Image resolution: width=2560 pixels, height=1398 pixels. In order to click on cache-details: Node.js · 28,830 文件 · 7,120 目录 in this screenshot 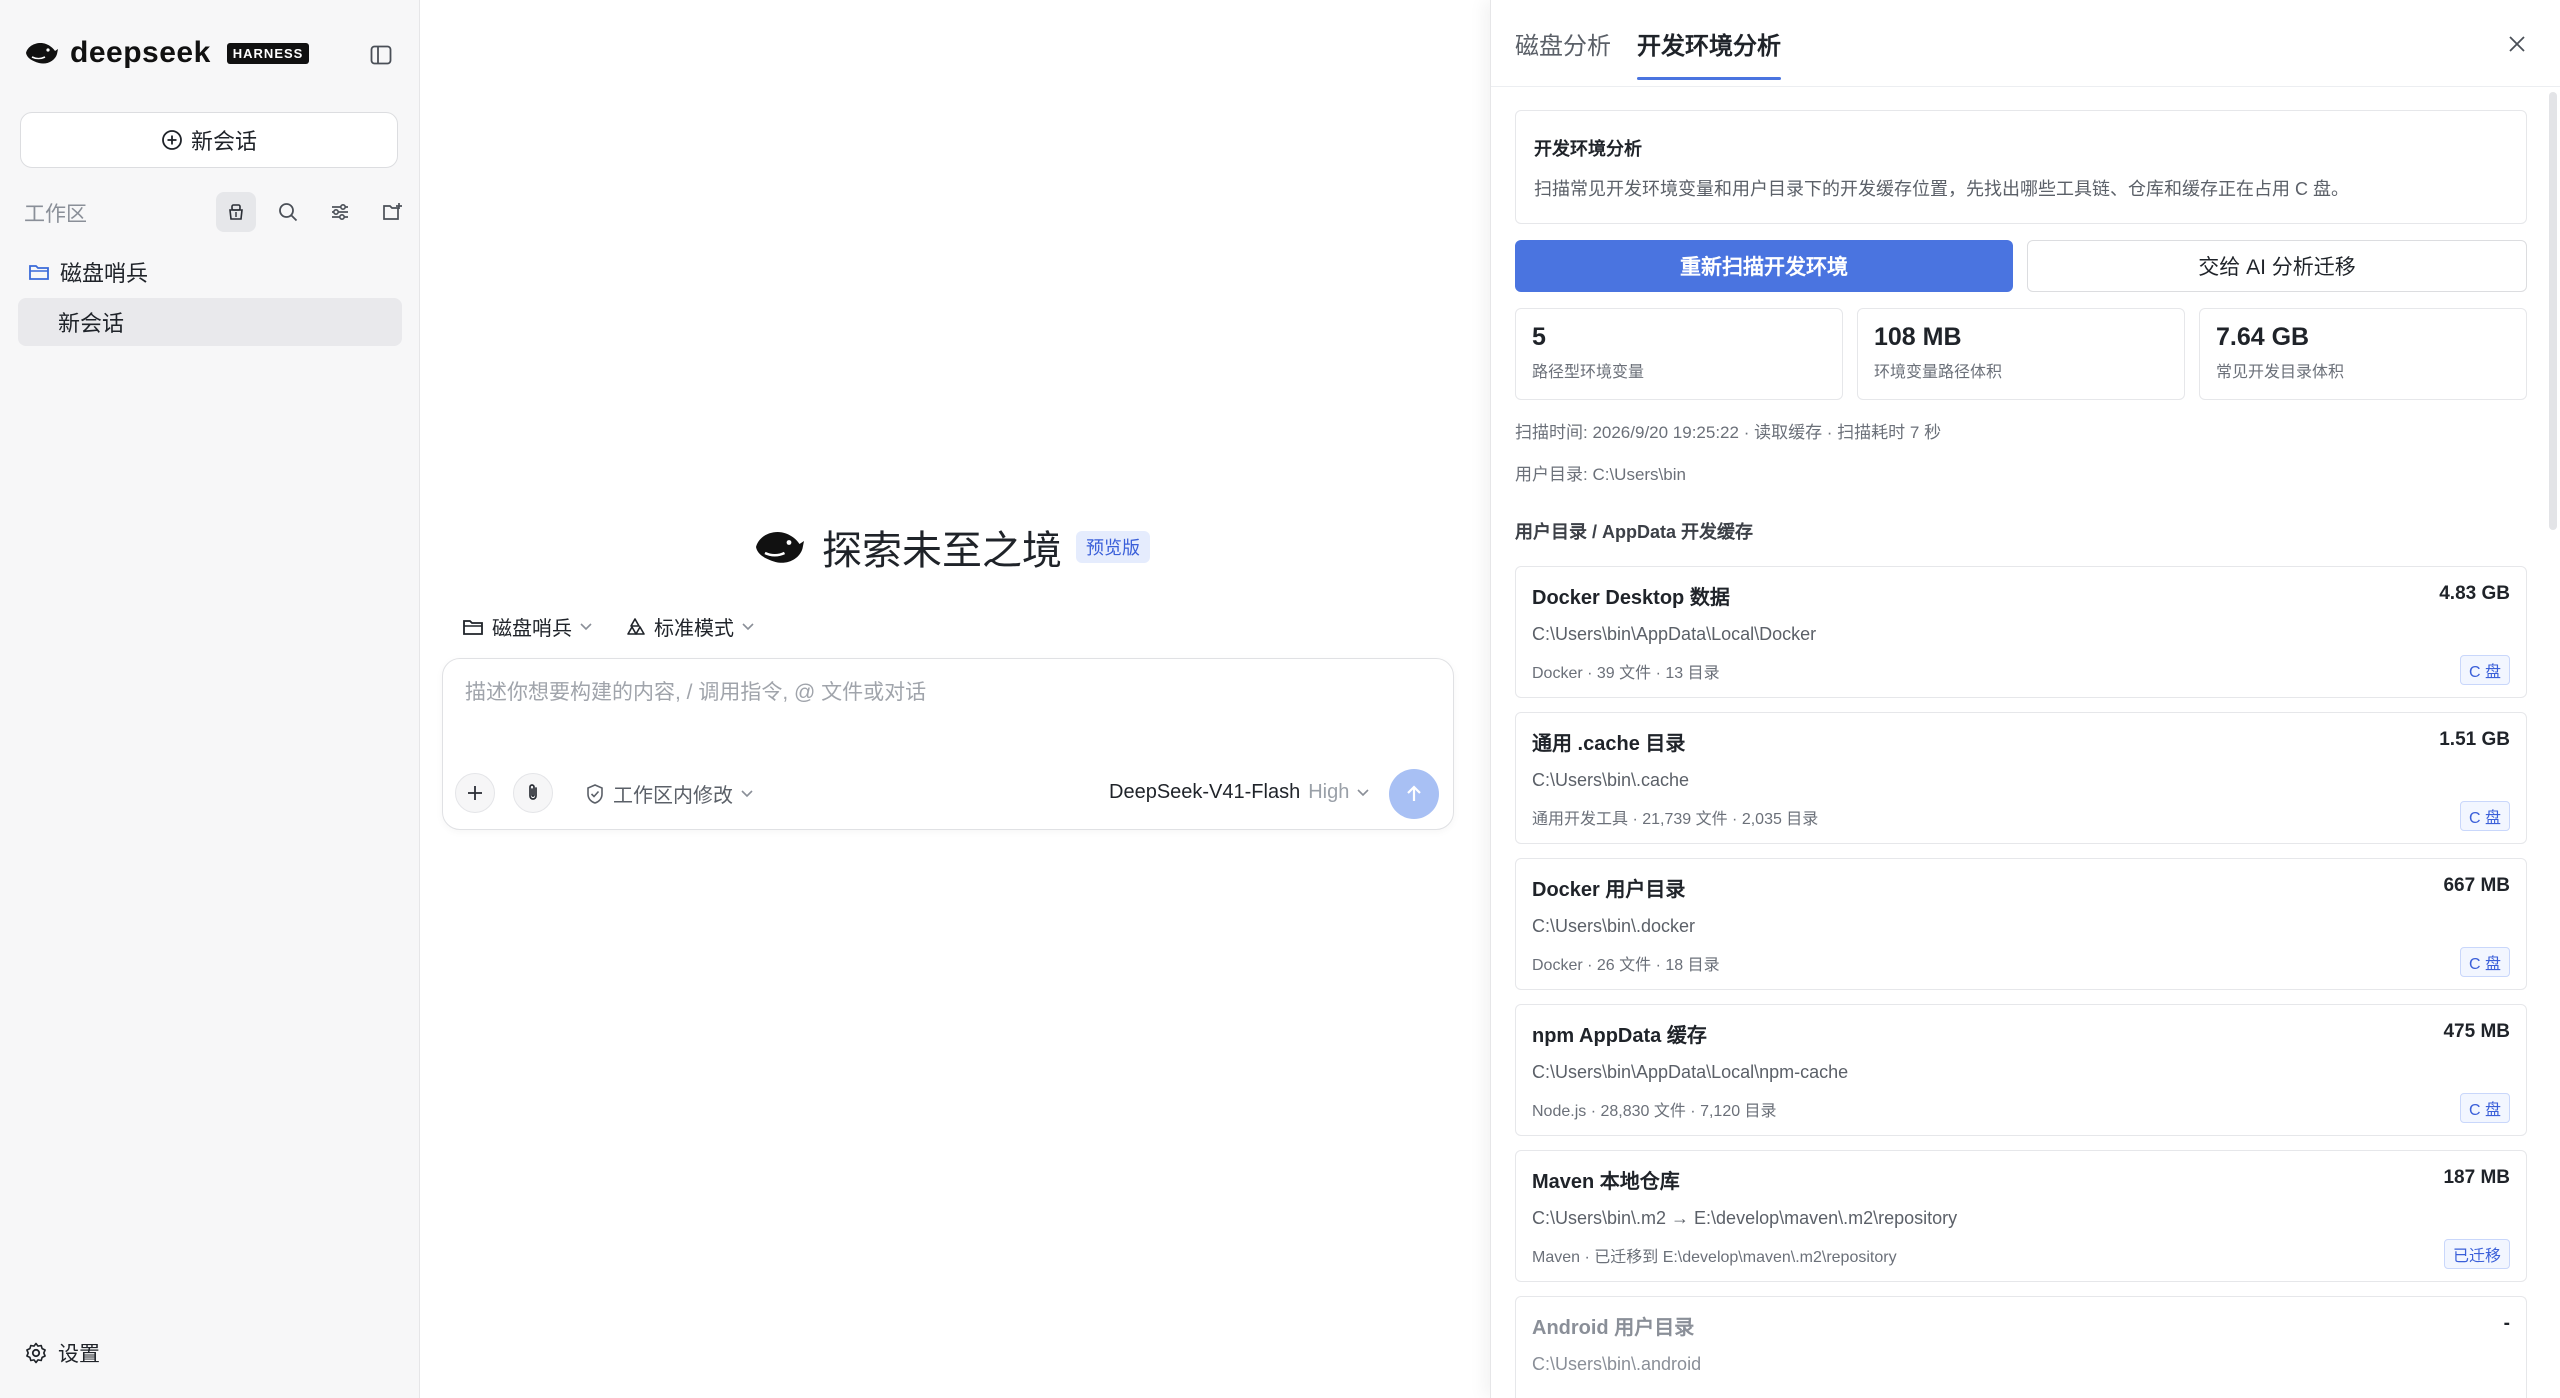, I will do `click(1654, 1111)`.